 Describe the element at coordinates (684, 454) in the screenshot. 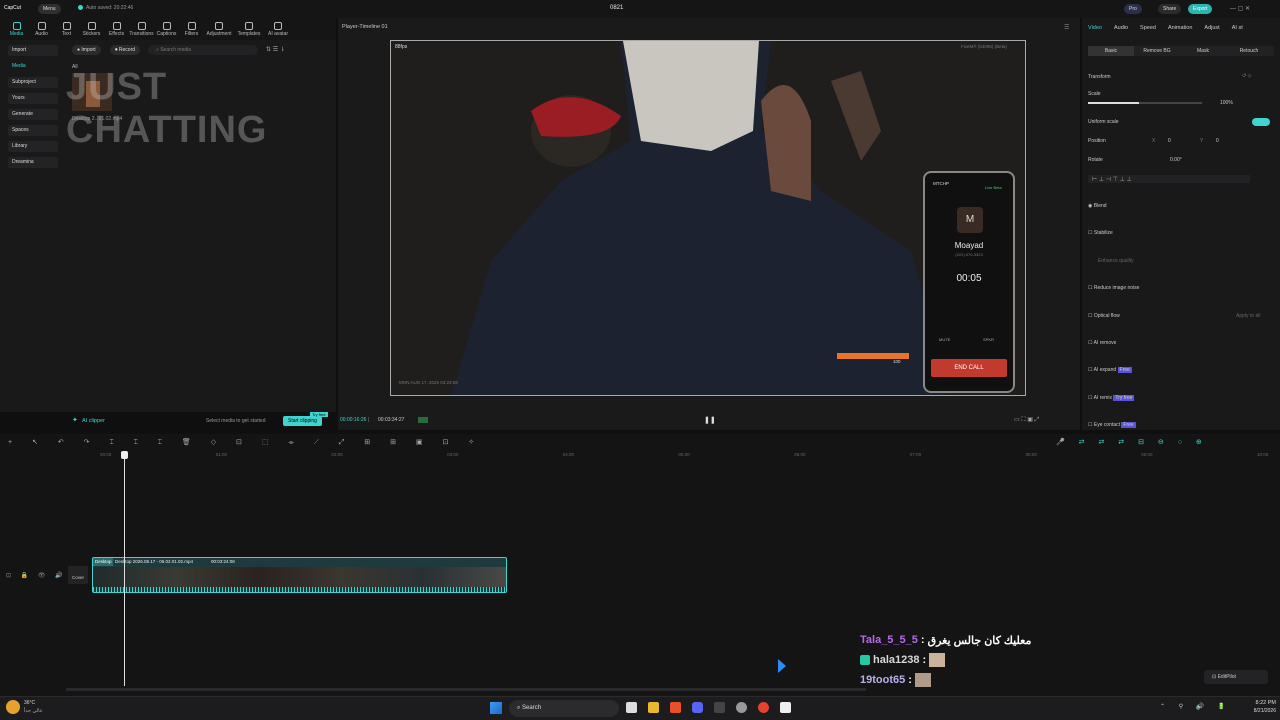

I see `ruler-tick-label: 05:00` at that location.